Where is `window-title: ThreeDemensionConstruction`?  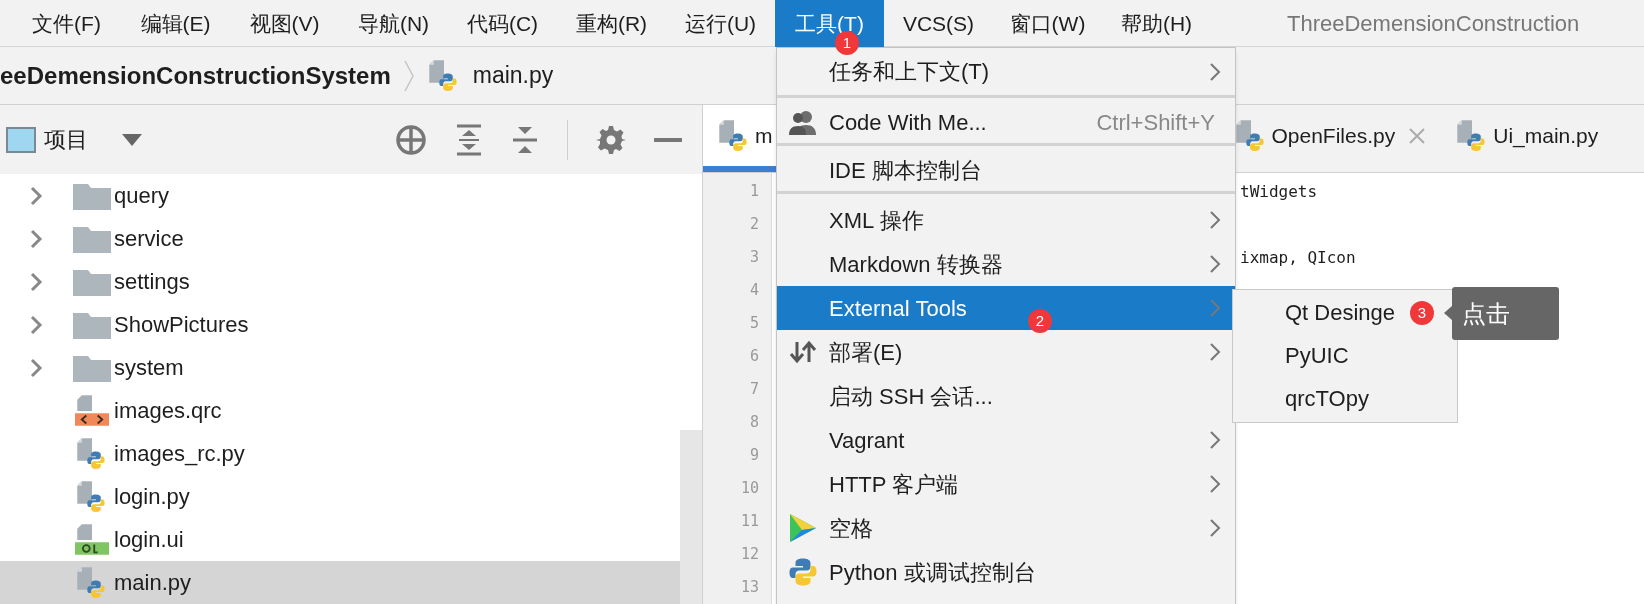 window-title: ThreeDemensionConstruction is located at coordinates (1433, 23).